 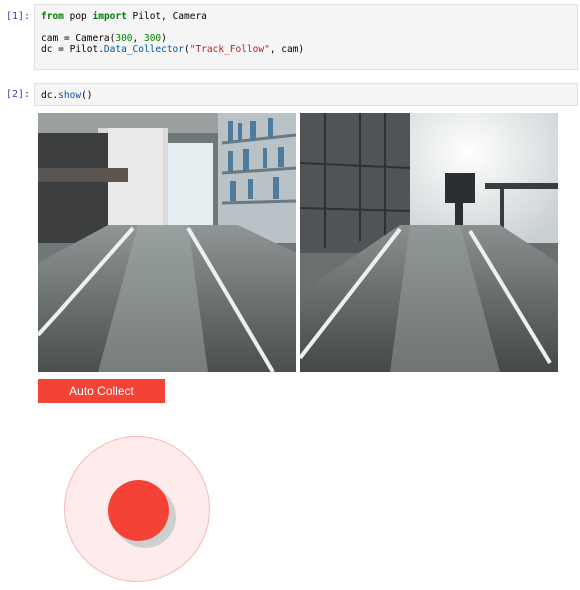 I want to click on code-cam-assign: cam = Camera(, so click(x=78, y=38).